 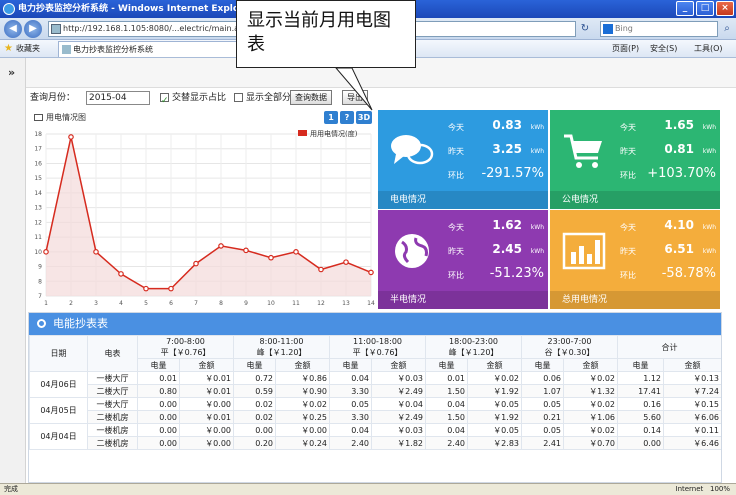 I want to click on query-toolbar: 查询月份： 2015-04 交替显示占比 显示全部分类 查询数据 导出, so click(x=381, y=99).